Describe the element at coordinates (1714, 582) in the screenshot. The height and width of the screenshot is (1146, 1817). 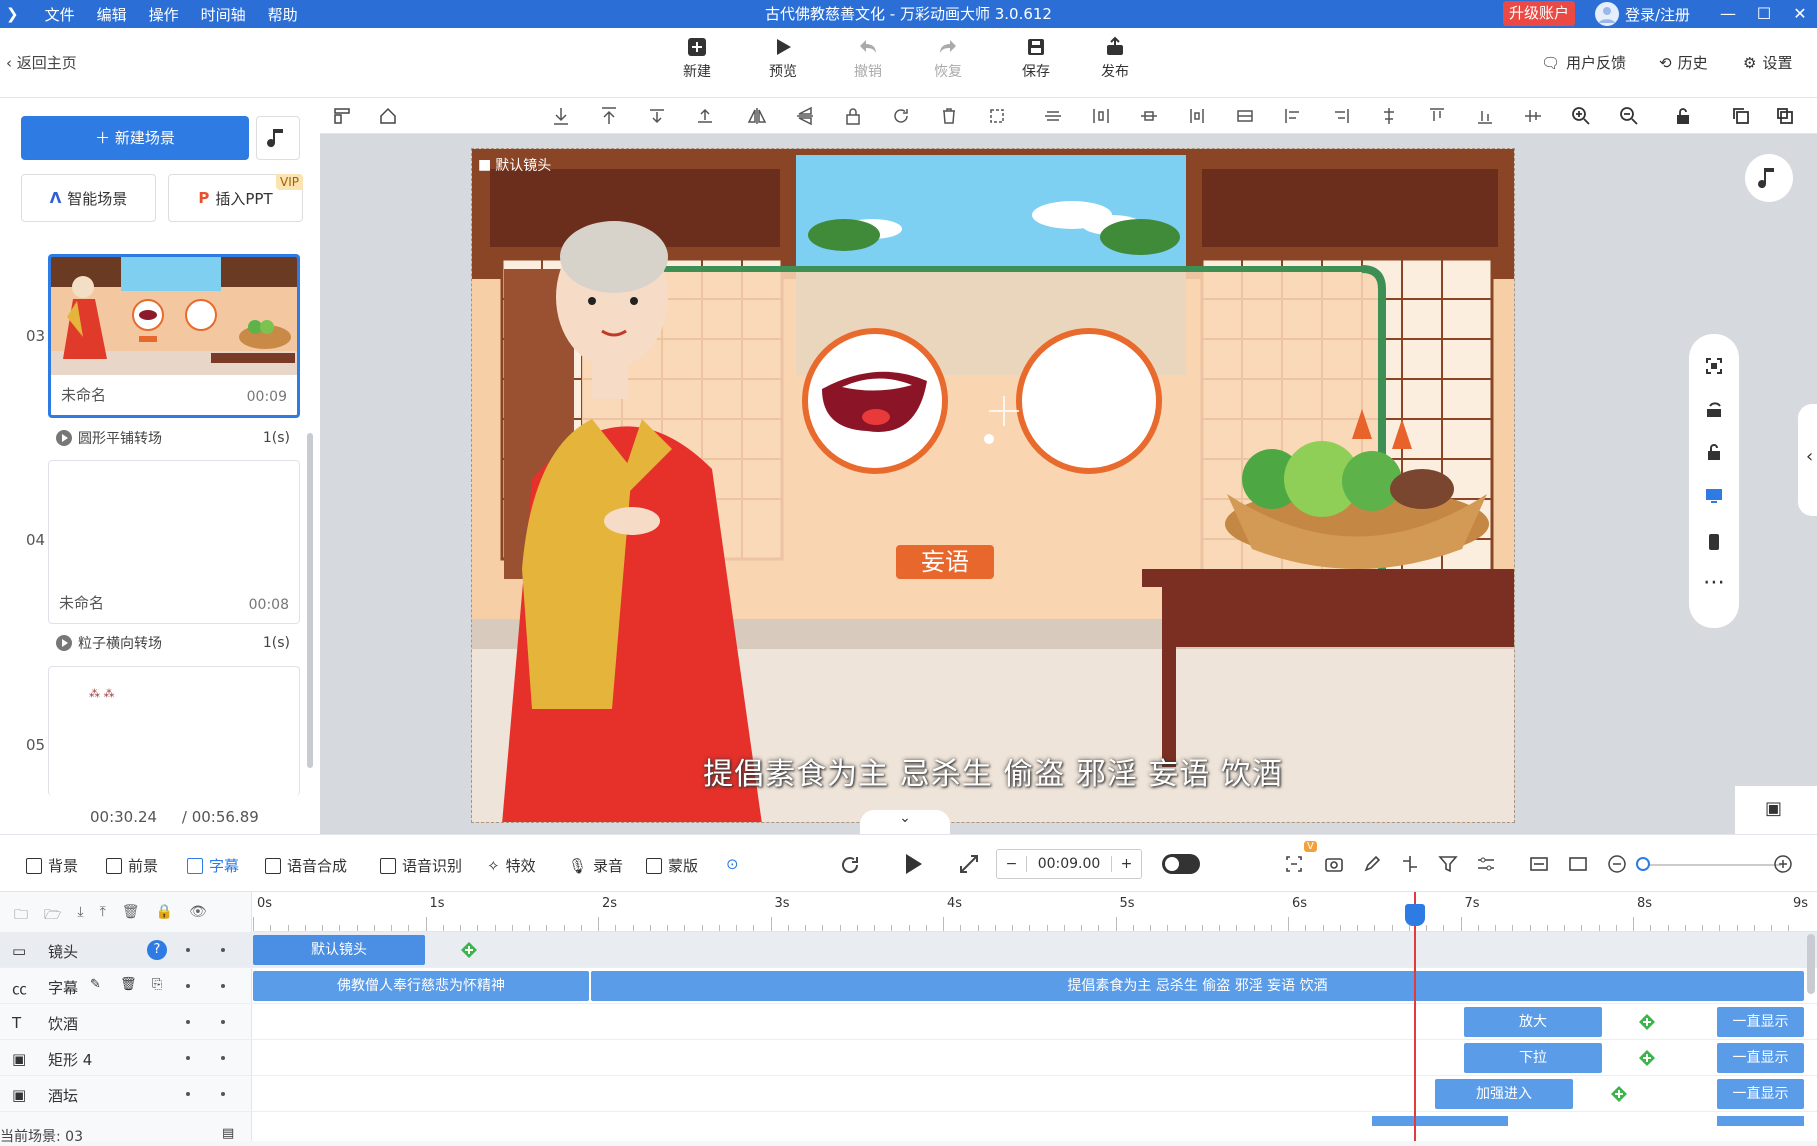
I see `more-icon: ⋯` at that location.